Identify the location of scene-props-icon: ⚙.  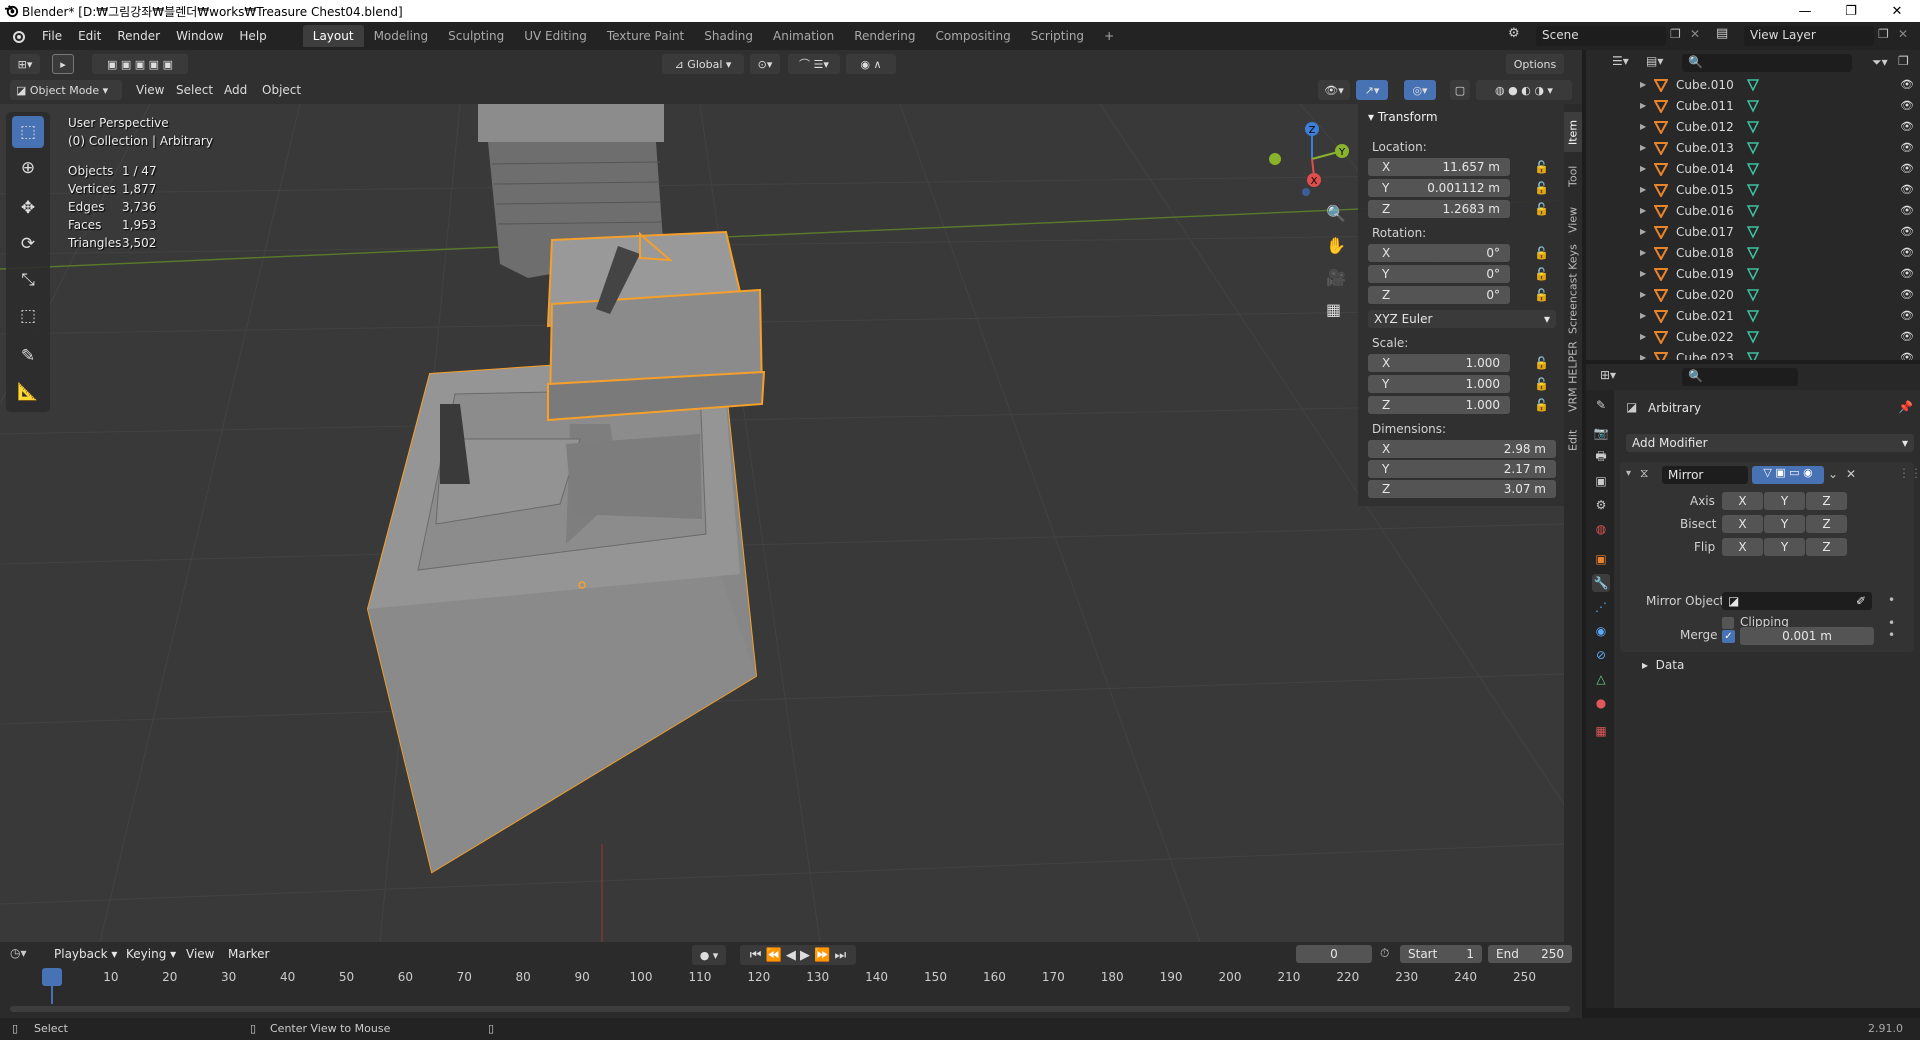
(1601, 505).